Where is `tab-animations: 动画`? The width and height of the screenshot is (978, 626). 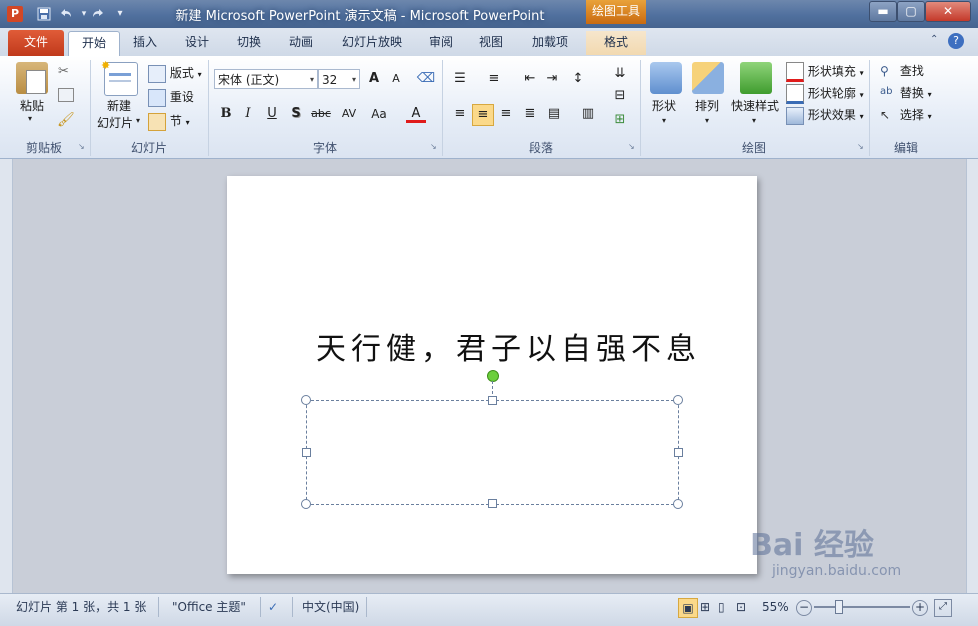
tab-animations: 动画 is located at coordinates (301, 43).